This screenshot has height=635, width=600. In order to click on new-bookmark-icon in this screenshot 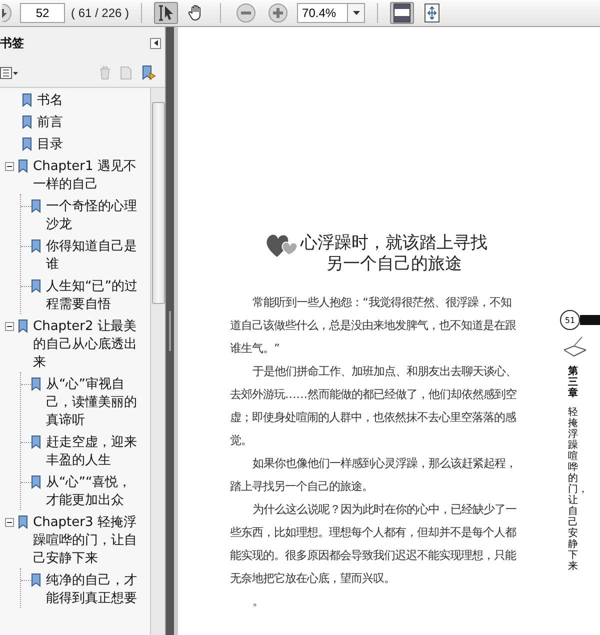, I will do `click(149, 73)`.